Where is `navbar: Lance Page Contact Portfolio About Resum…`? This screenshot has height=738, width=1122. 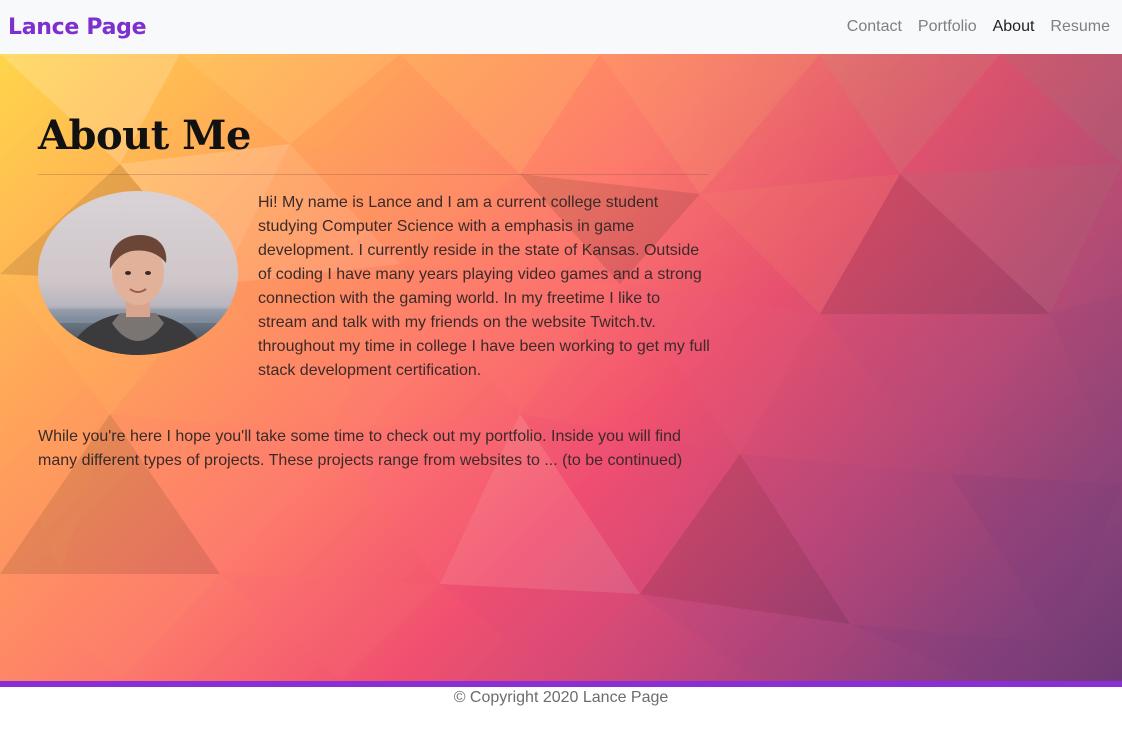 navbar: Lance Page Contact Portfolio About Resum… is located at coordinates (561, 27).